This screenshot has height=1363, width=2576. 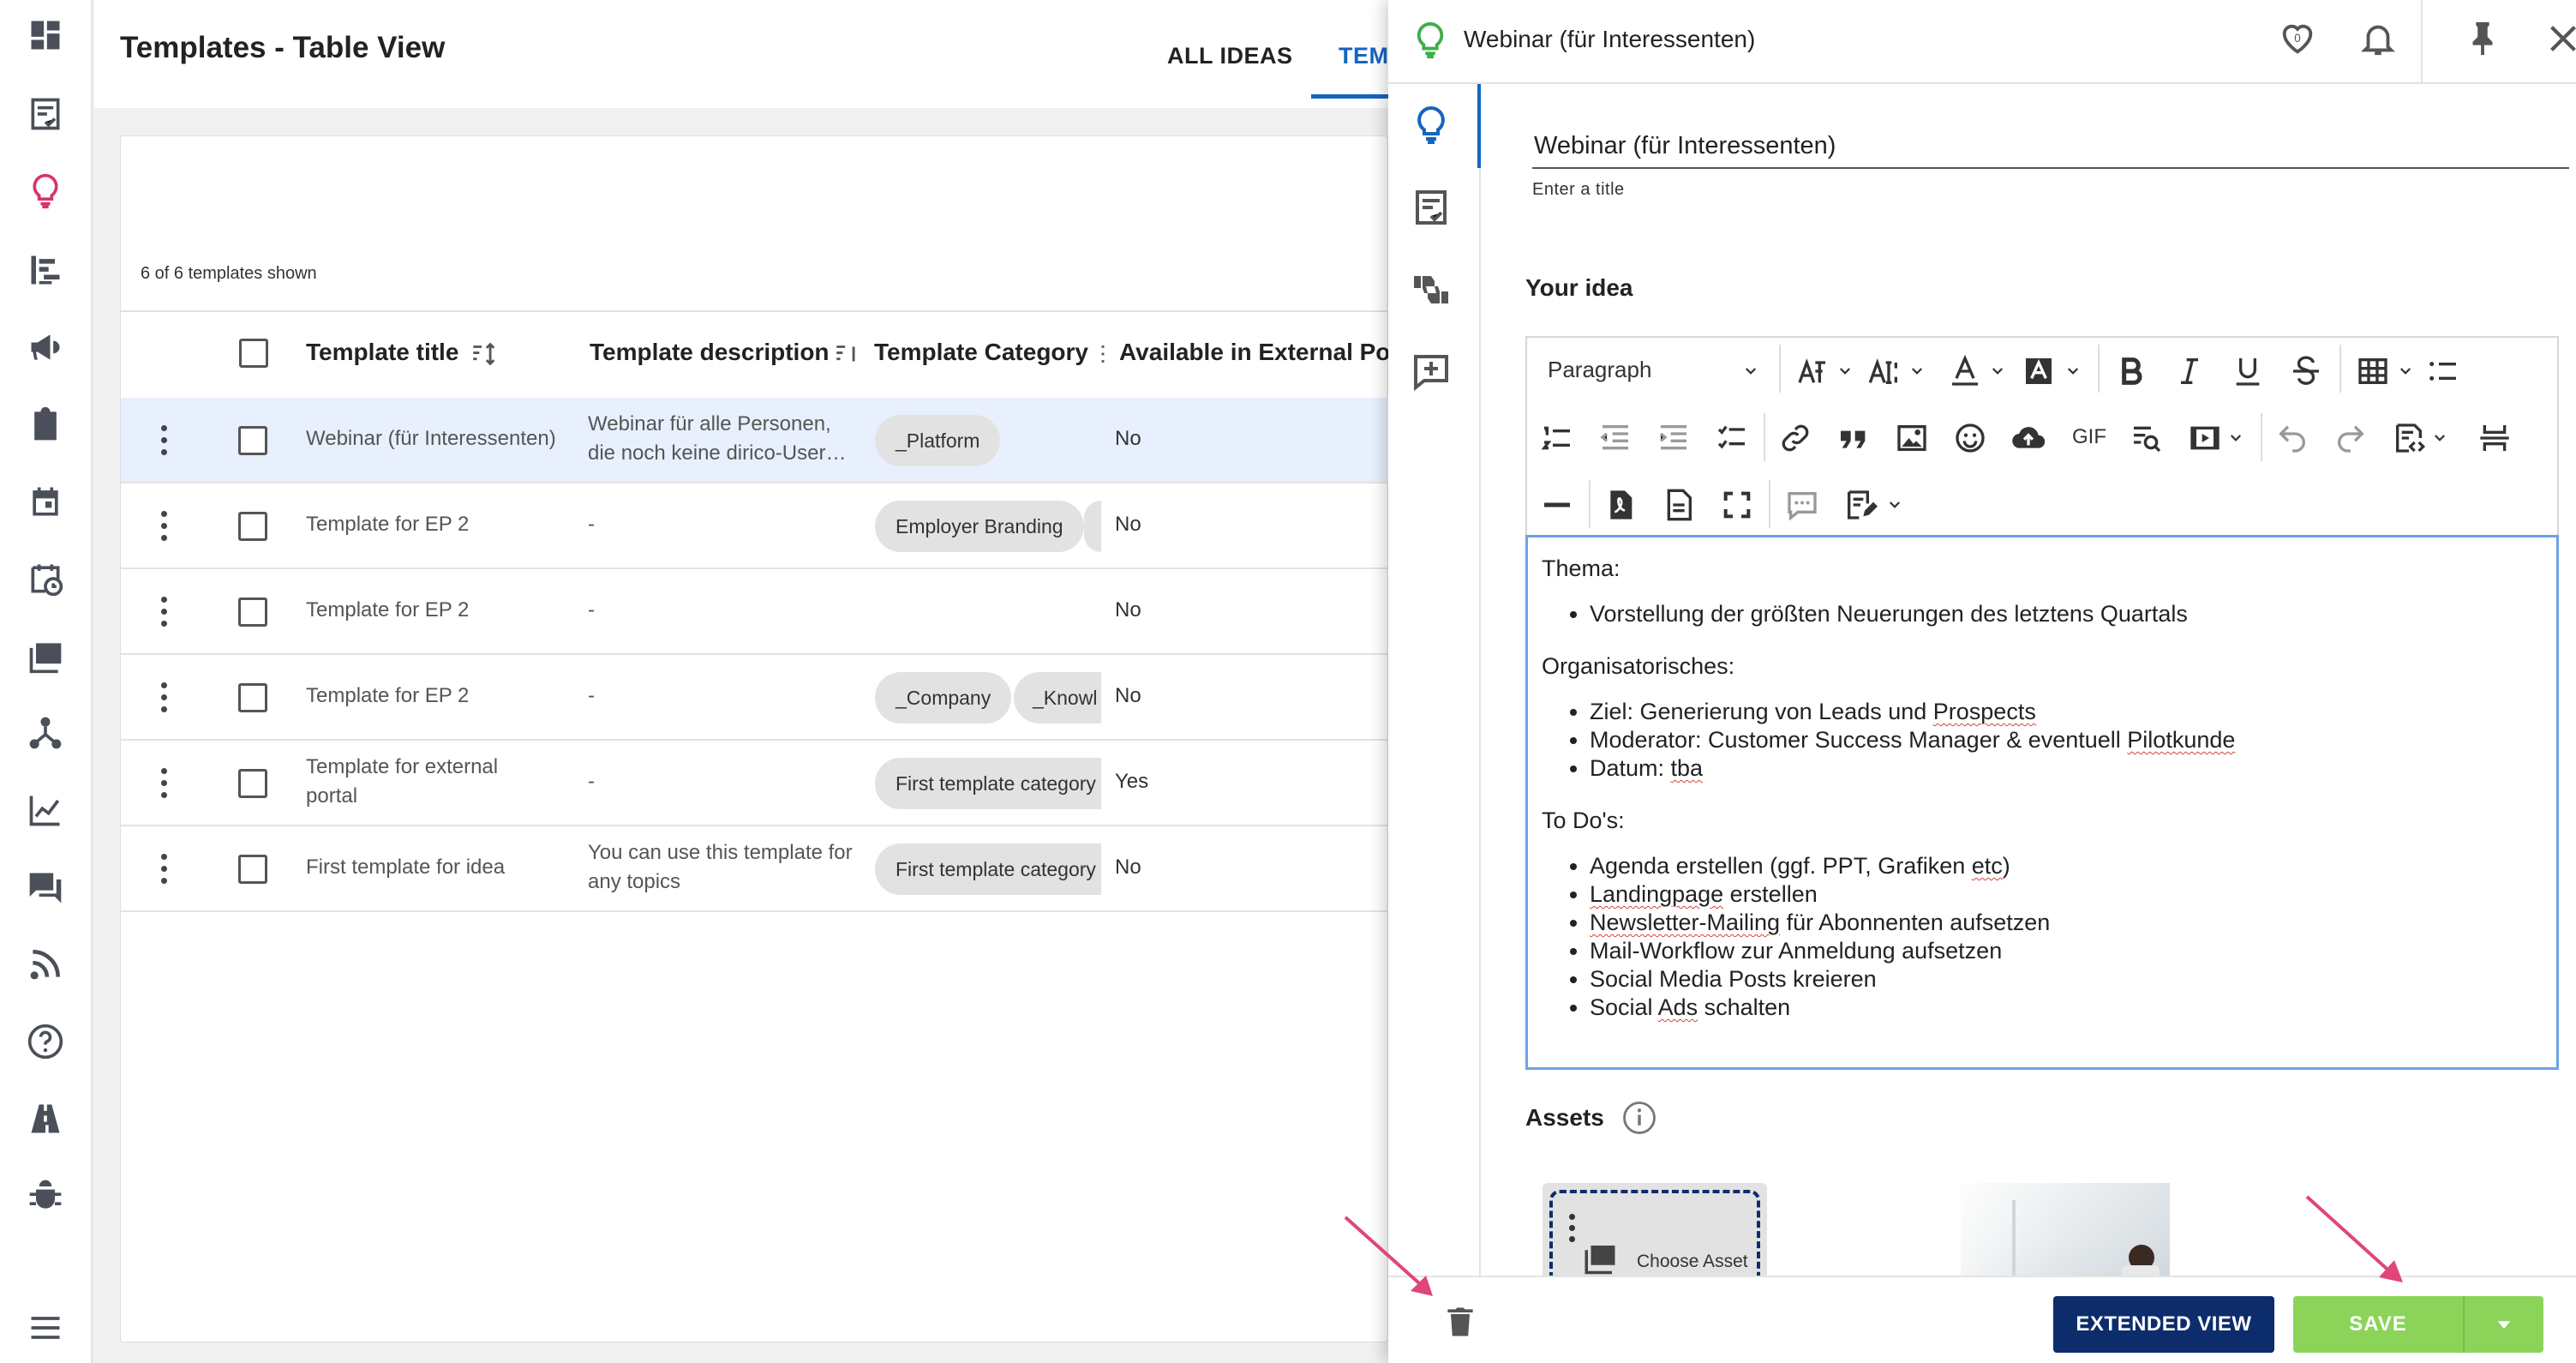 What do you see at coordinates (1620, 505) in the screenshot?
I see `export-pdf-icon` at bounding box center [1620, 505].